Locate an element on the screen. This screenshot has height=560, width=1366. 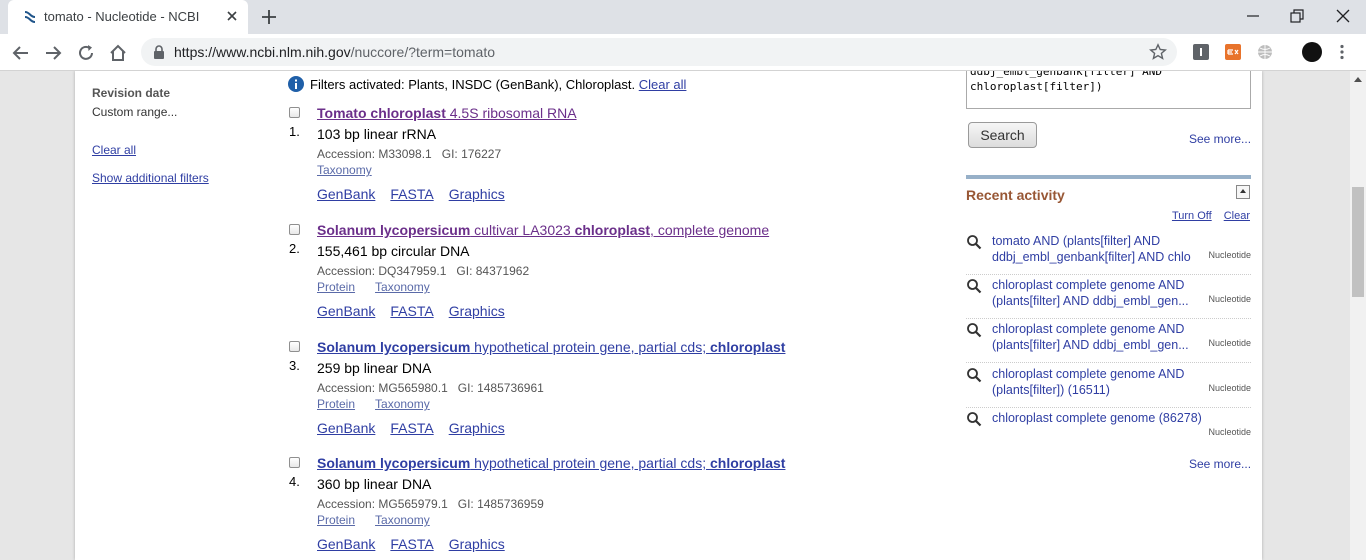
show-additional-filters-link: Show additional filters is located at coordinates (150, 178).